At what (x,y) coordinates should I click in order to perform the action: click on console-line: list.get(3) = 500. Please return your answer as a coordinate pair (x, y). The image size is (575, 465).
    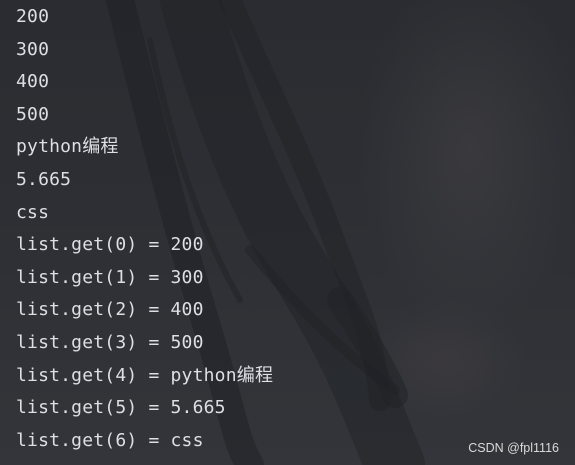
    Looking at the image, I should click on (110, 342).